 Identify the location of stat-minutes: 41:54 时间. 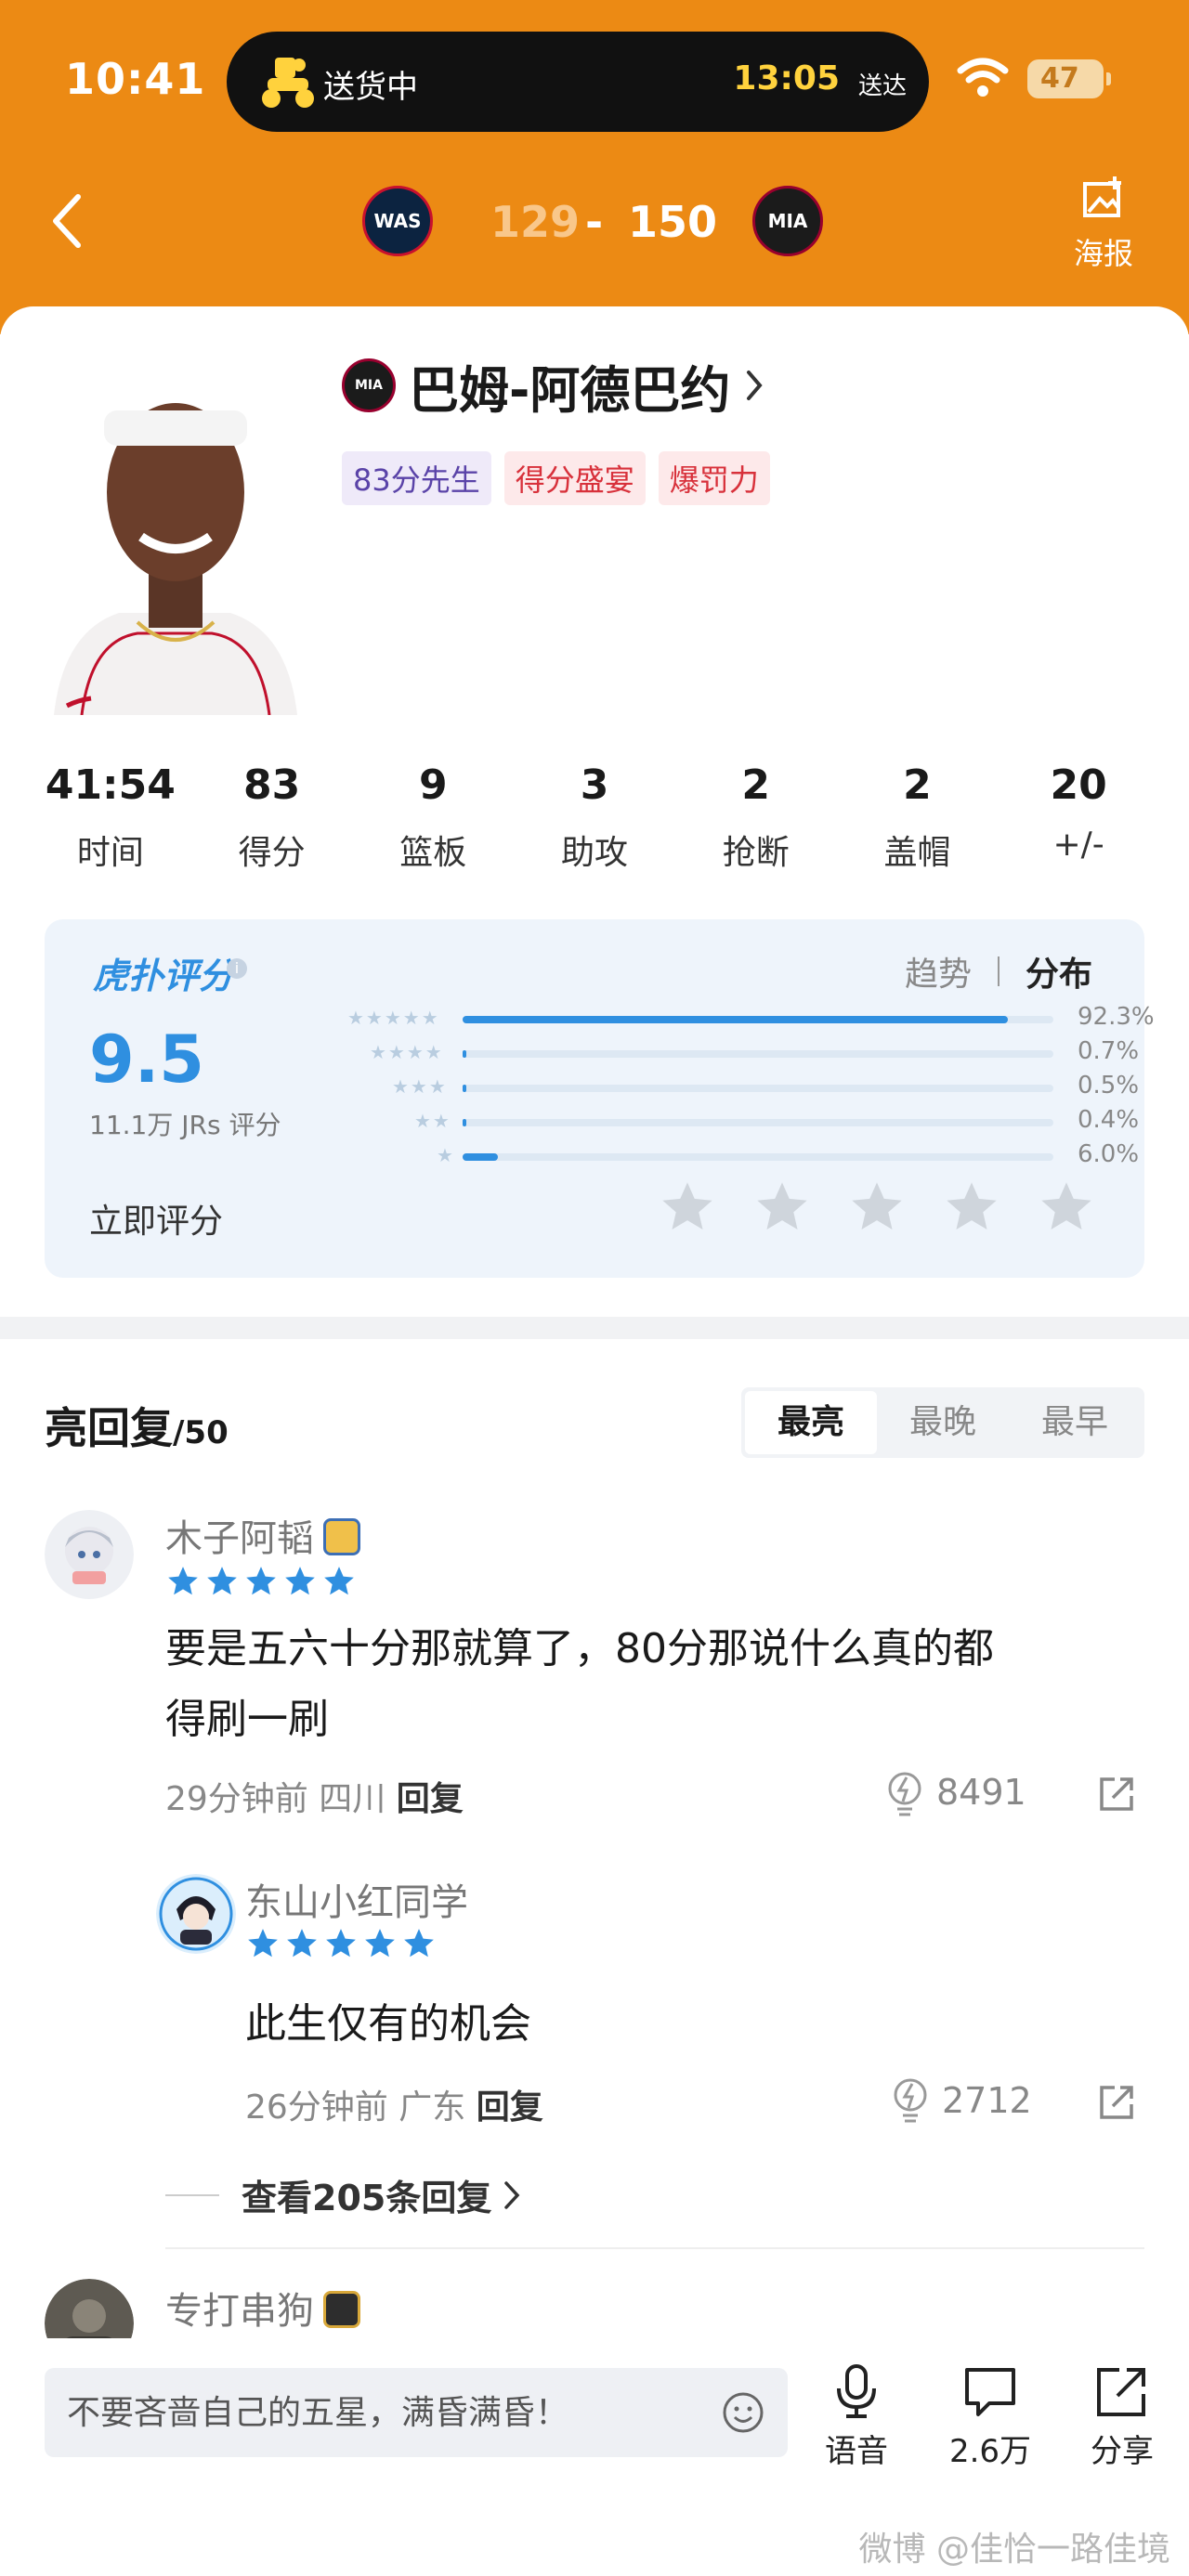
(110, 818).